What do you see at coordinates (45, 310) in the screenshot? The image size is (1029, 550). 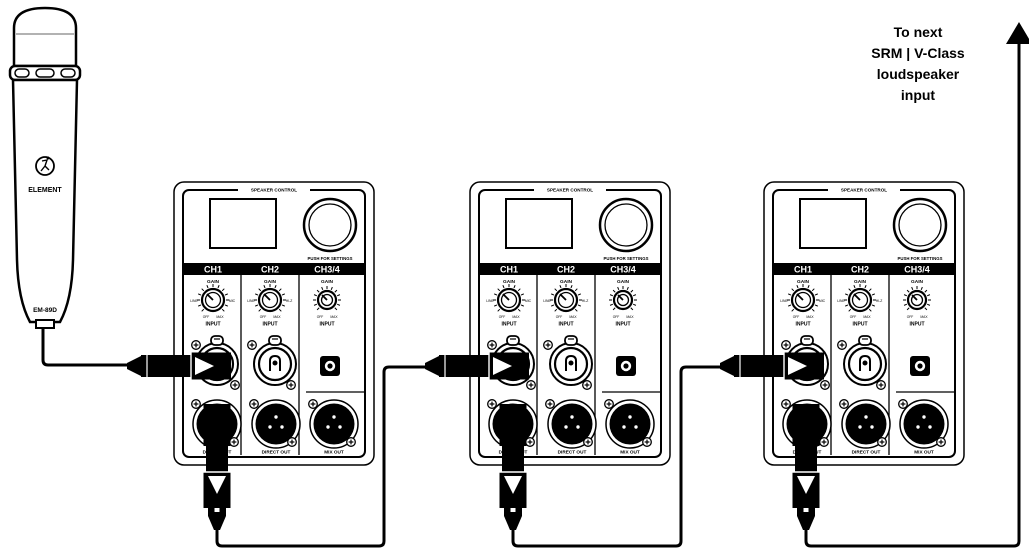 I see `mic-model: EM-89D` at bounding box center [45, 310].